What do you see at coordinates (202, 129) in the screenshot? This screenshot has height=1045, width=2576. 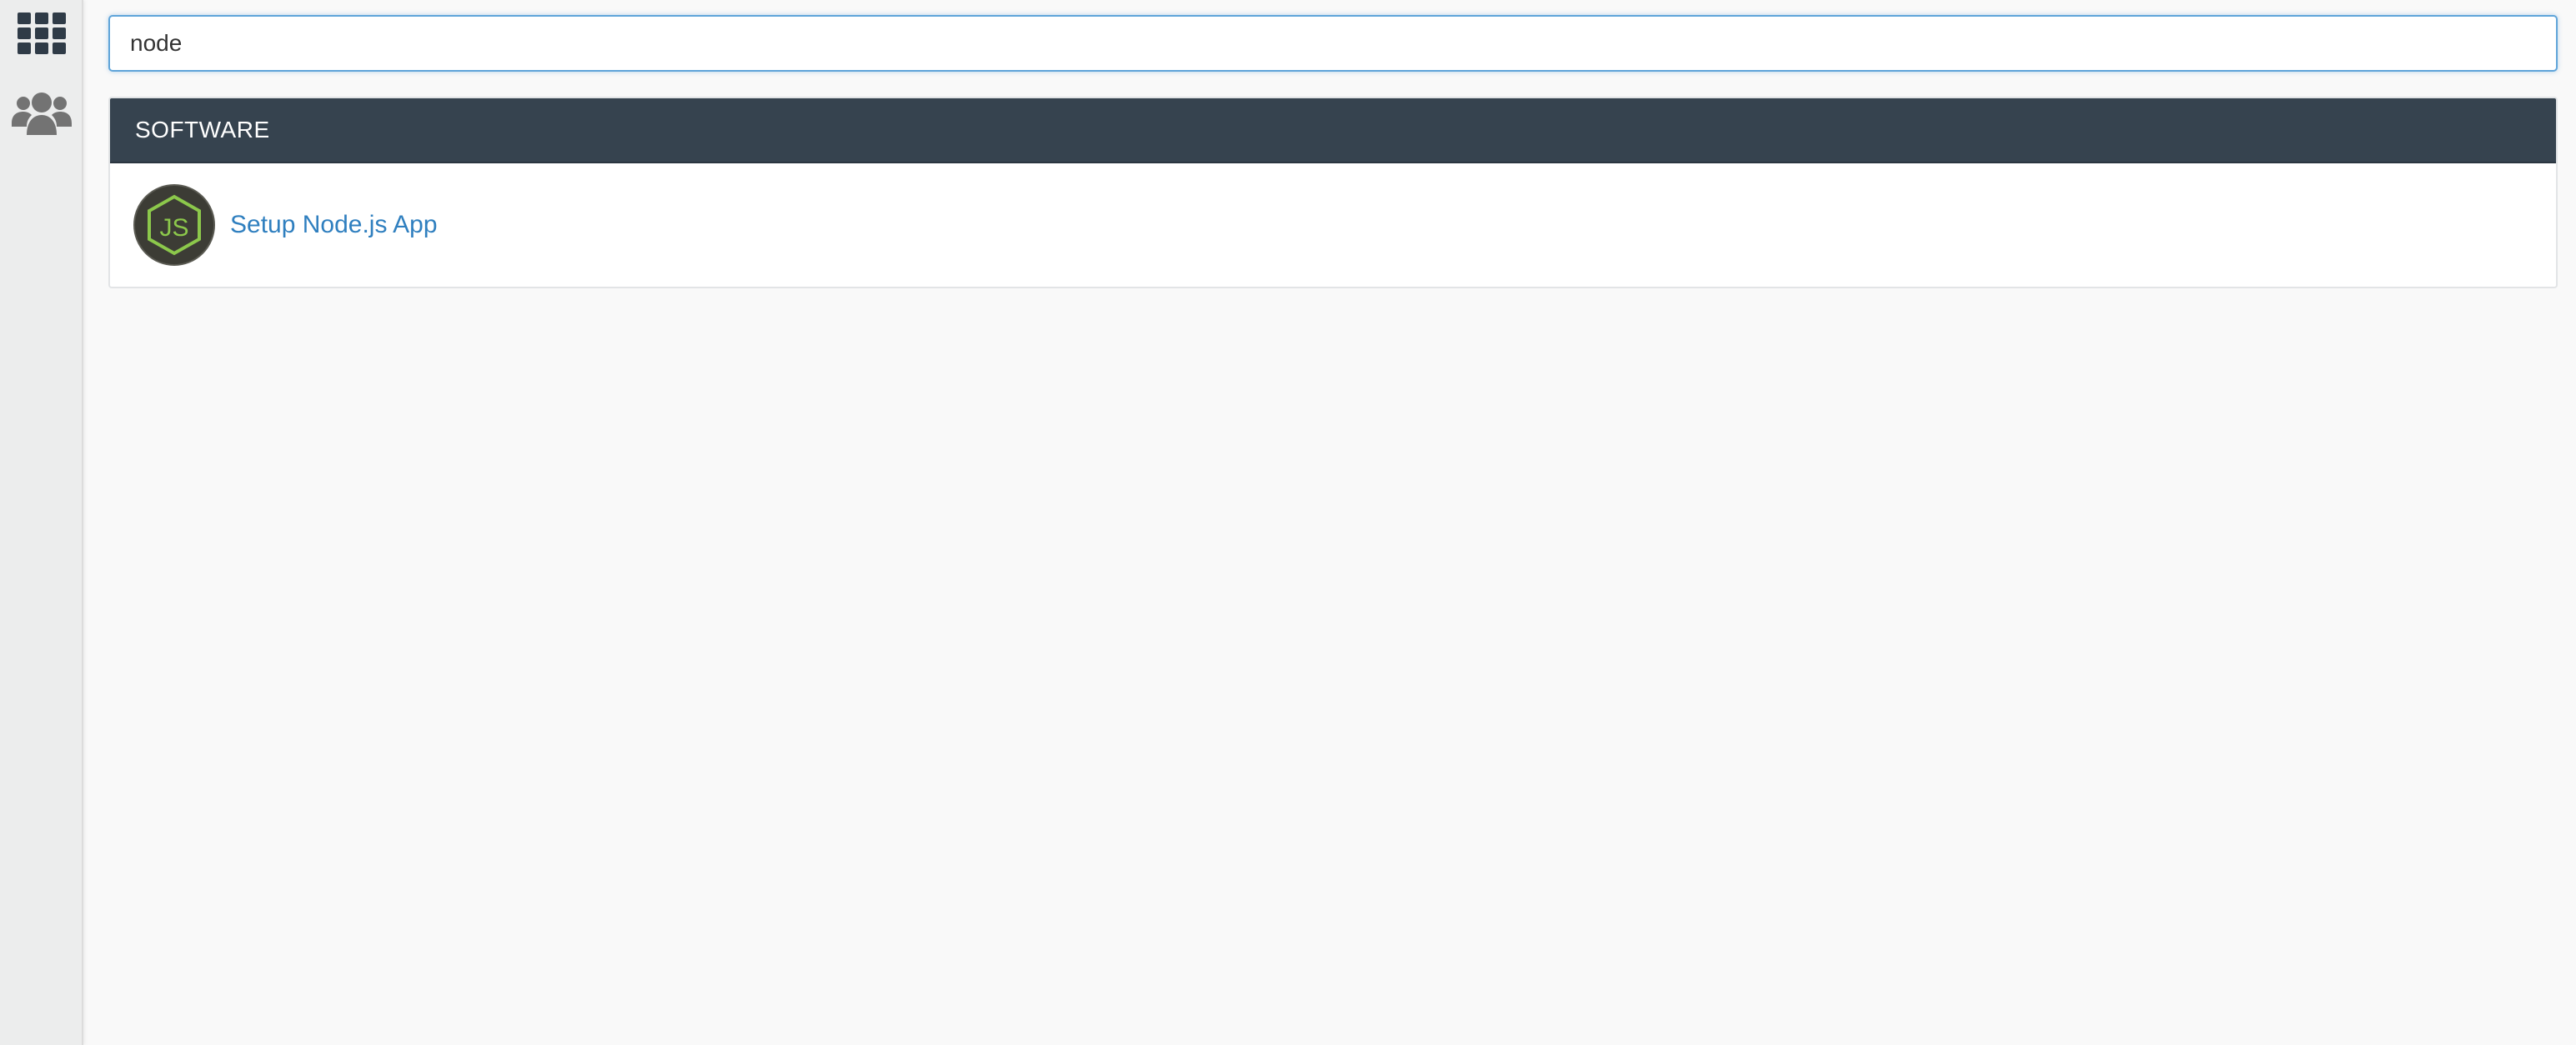 I see `section-title: SOFTWARE` at bounding box center [202, 129].